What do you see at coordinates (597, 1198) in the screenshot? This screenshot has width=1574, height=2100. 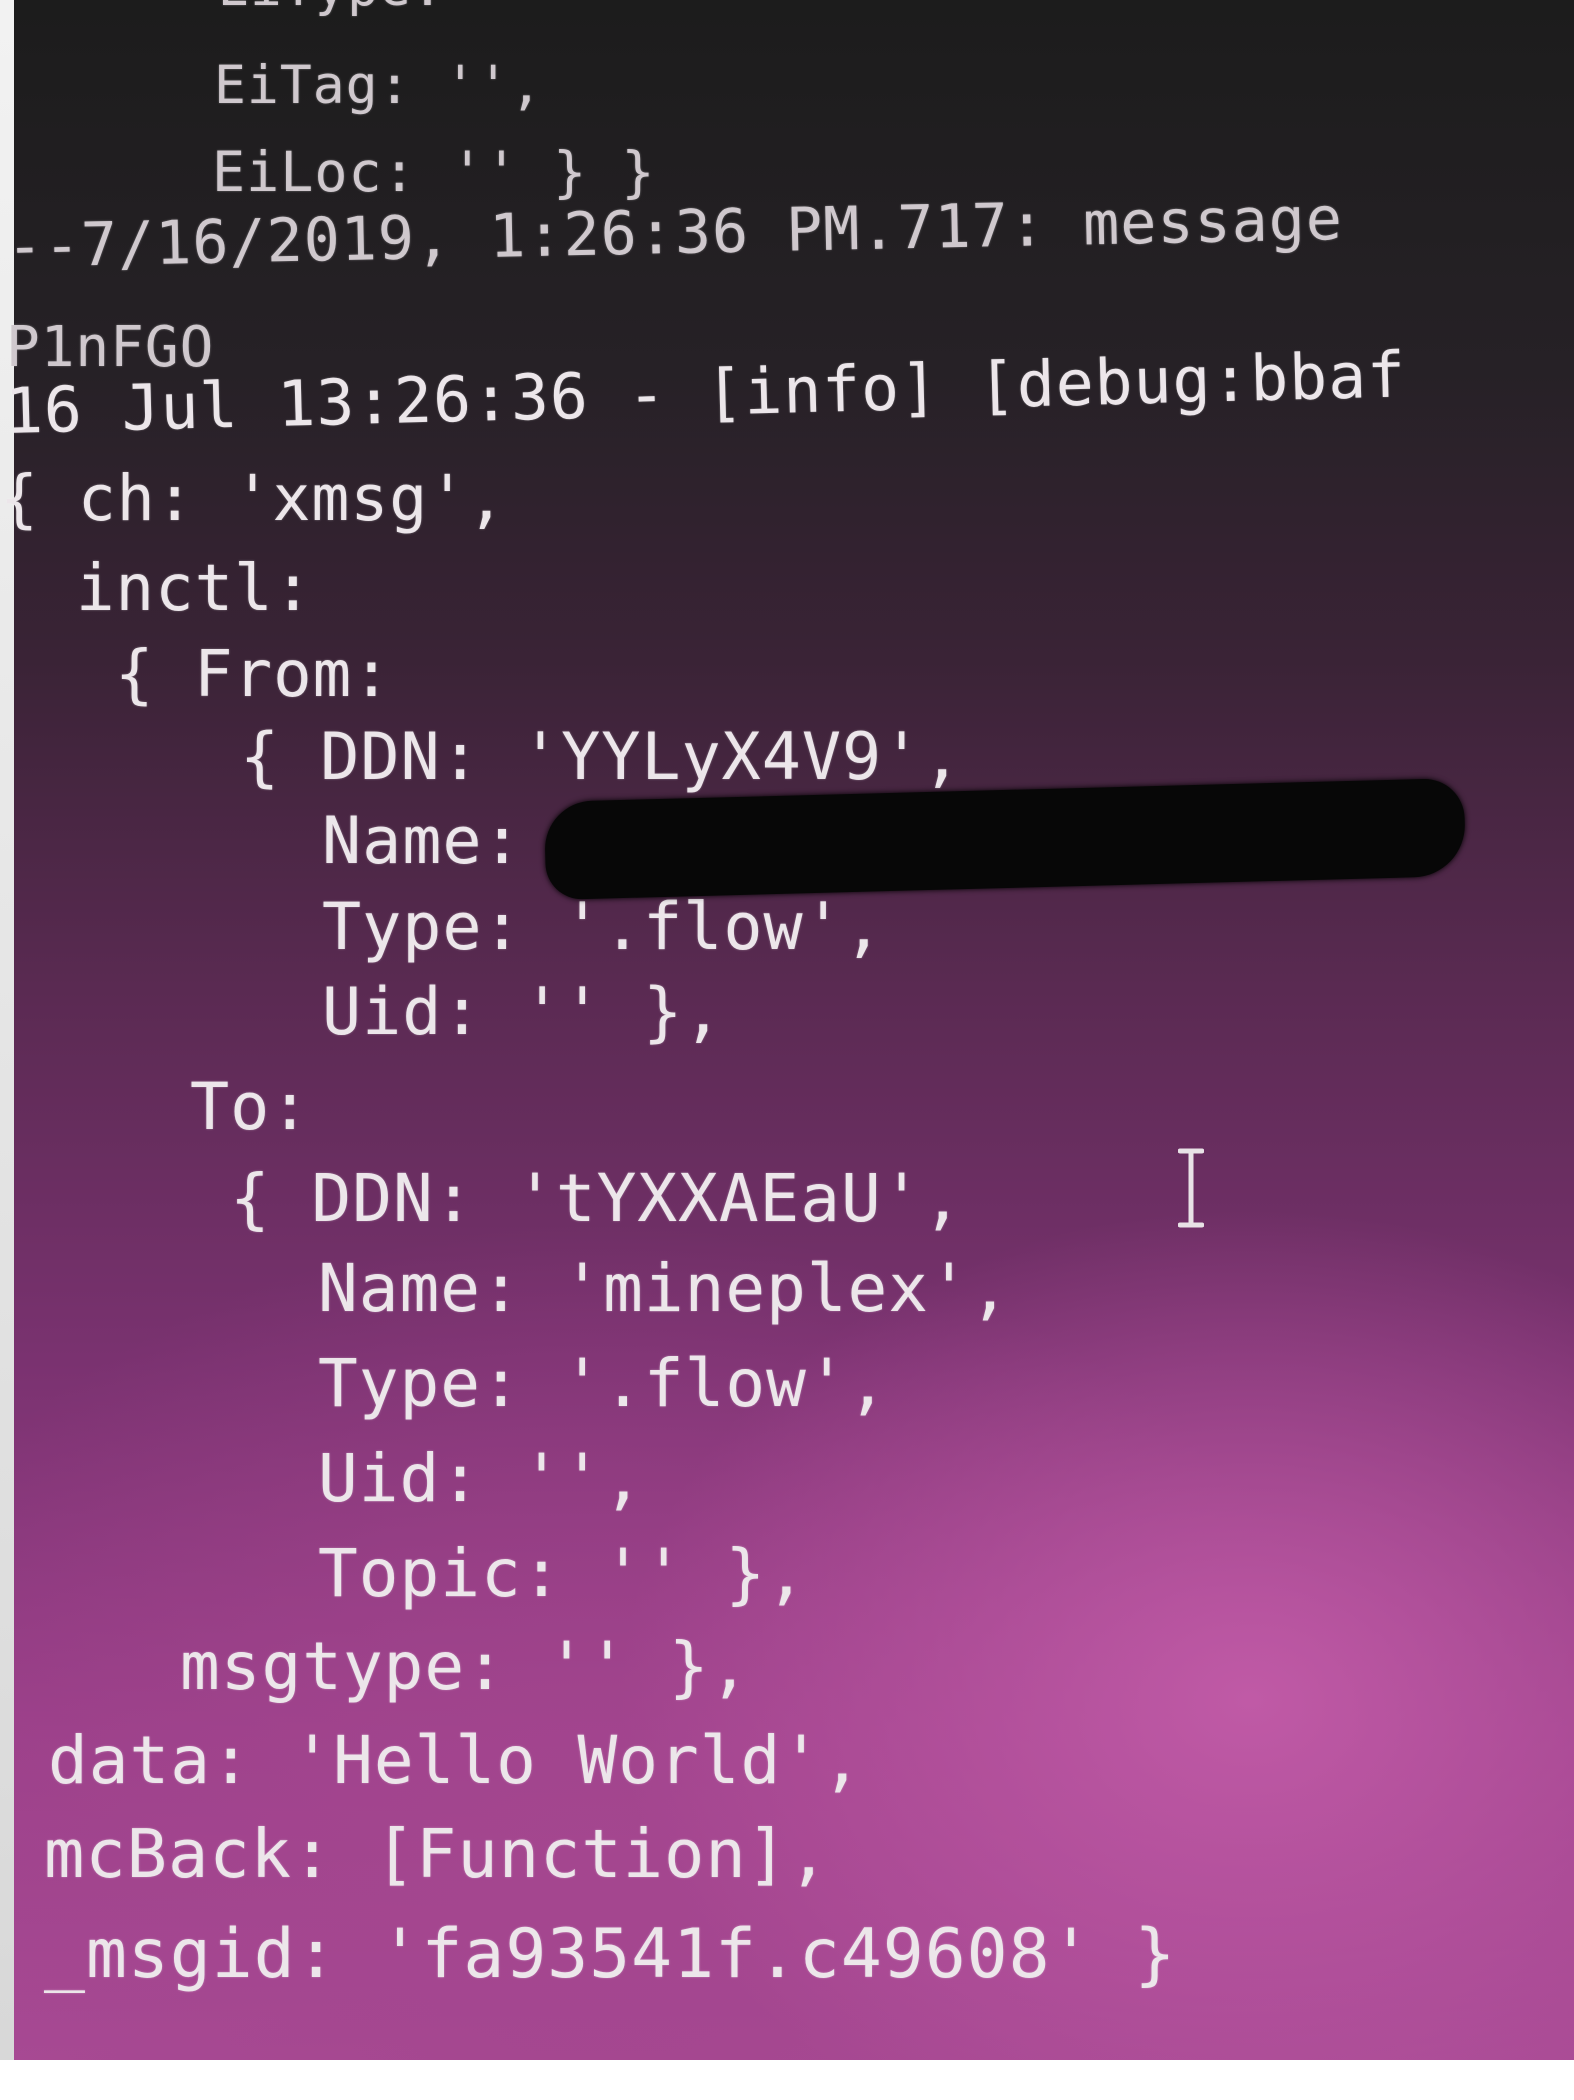 I see `log-line: { DDN: 'tYXXAEaU',` at bounding box center [597, 1198].